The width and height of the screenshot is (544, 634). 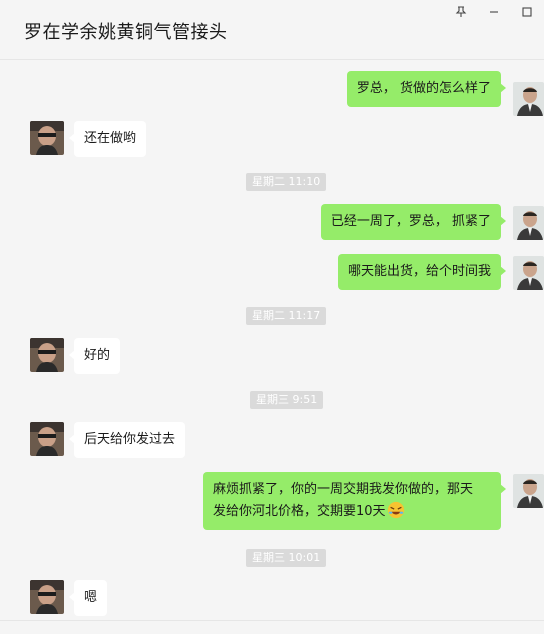 I want to click on message-line: 发给你河北价格，交期要10天, so click(x=352, y=512).